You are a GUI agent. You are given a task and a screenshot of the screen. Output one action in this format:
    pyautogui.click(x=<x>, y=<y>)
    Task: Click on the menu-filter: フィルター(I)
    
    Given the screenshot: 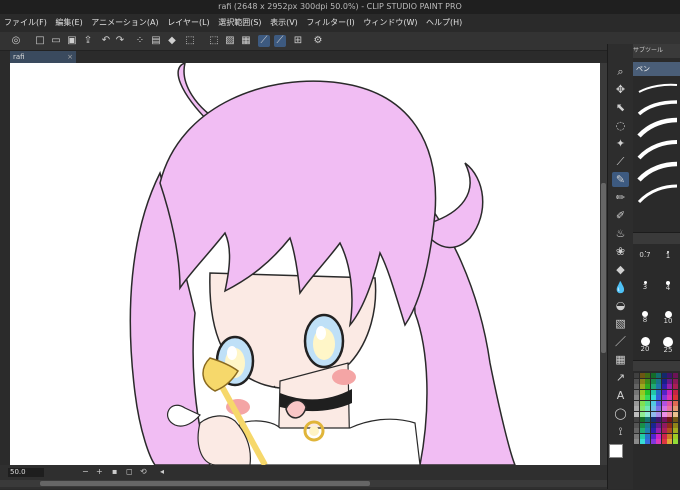 What is the action you would take?
    pyautogui.click(x=330, y=22)
    